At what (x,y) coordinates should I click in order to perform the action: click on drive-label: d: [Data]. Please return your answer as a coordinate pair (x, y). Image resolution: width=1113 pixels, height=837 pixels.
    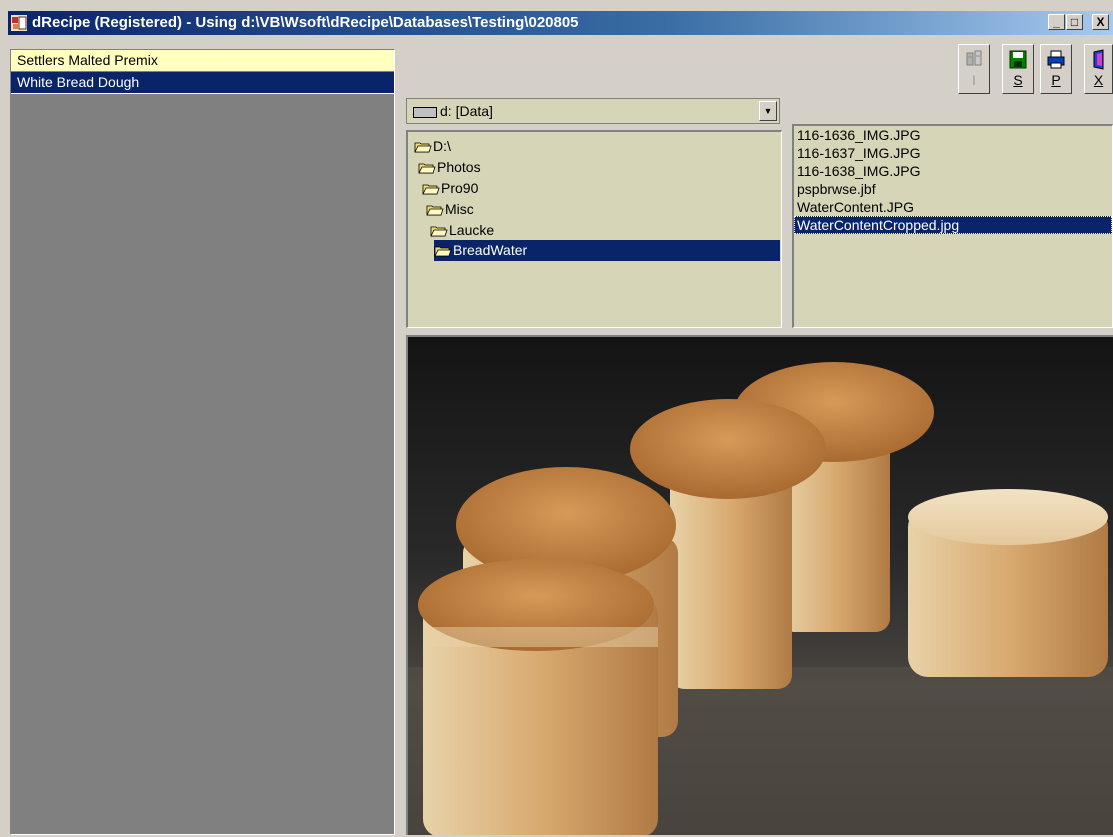
    Looking at the image, I should click on (466, 111).